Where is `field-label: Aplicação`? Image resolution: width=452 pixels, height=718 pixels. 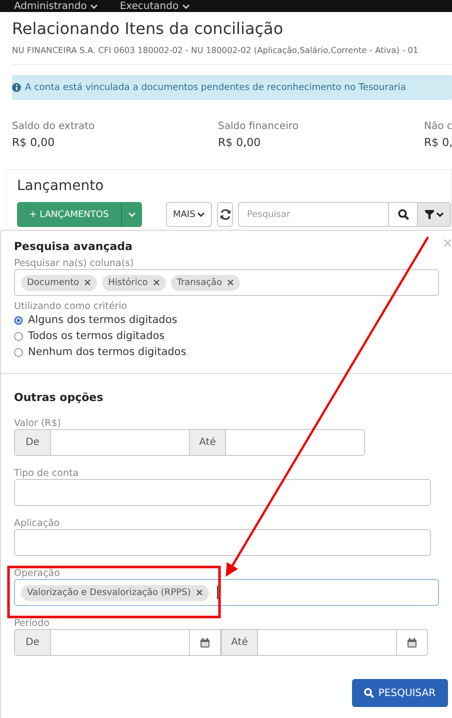 field-label: Aplicação is located at coordinates (37, 523).